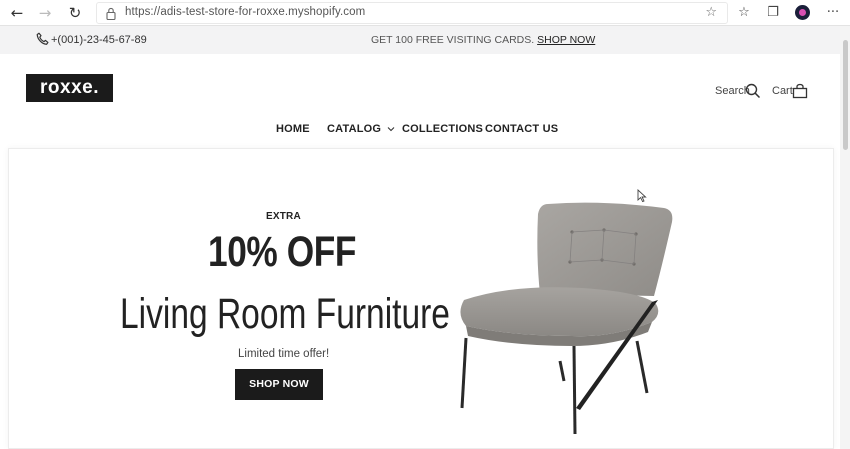  Describe the element at coordinates (753, 91) in the screenshot. I see `search-icon` at that location.